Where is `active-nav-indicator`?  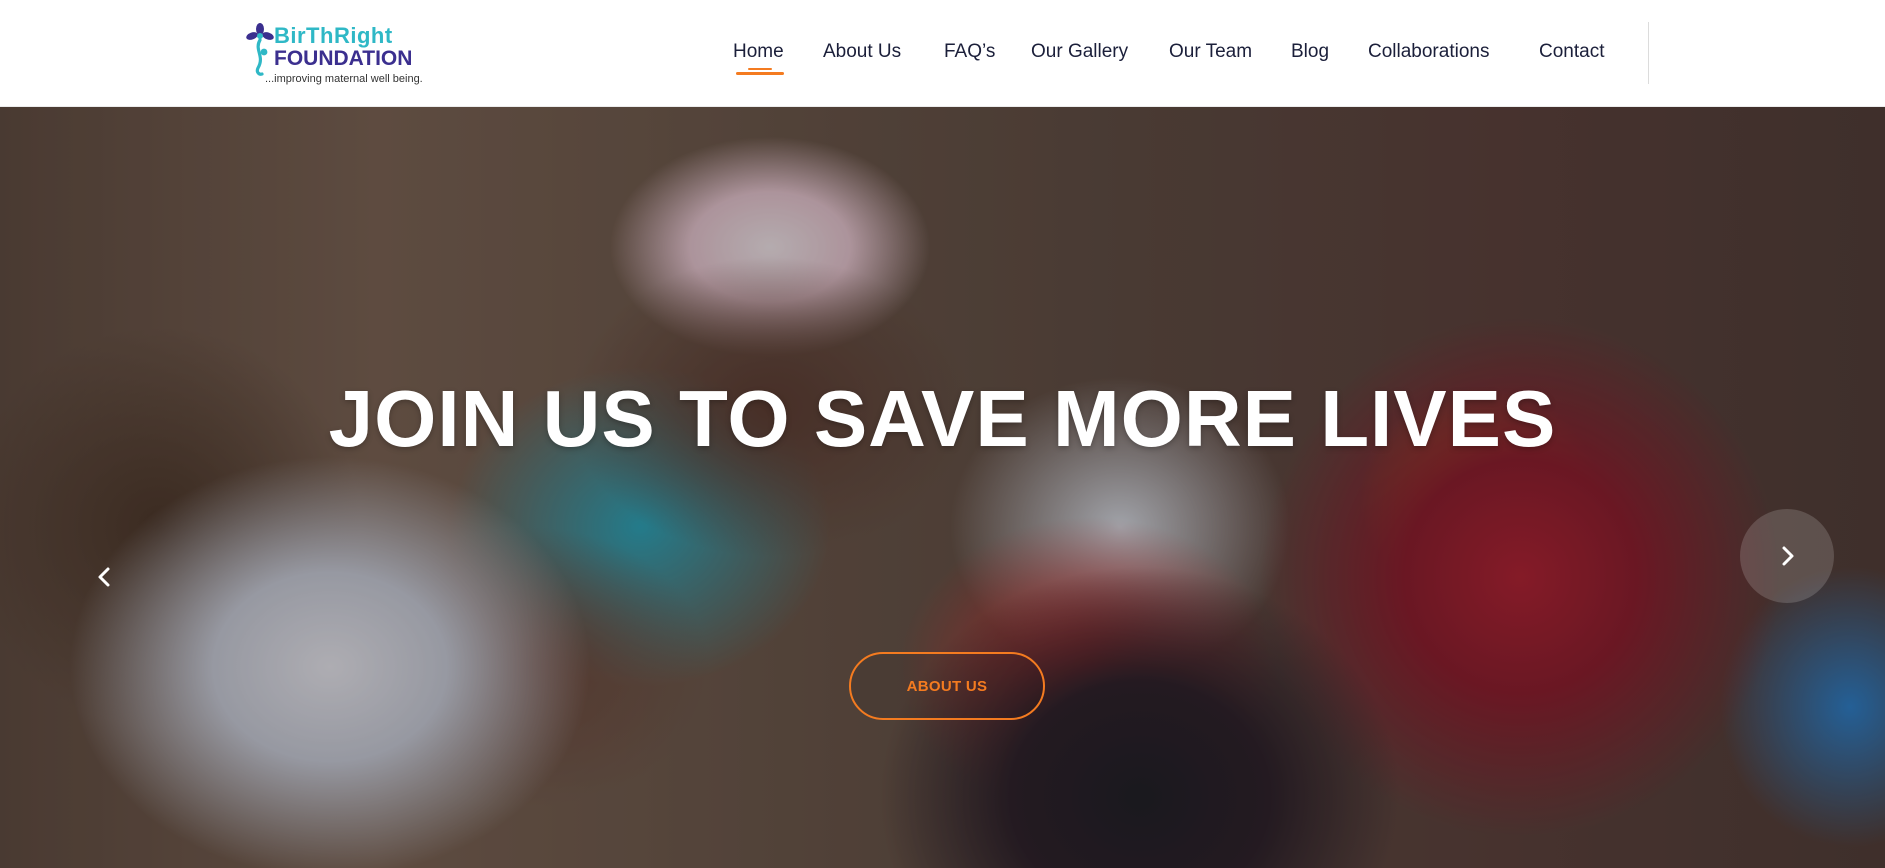 active-nav-indicator is located at coordinates (760, 73).